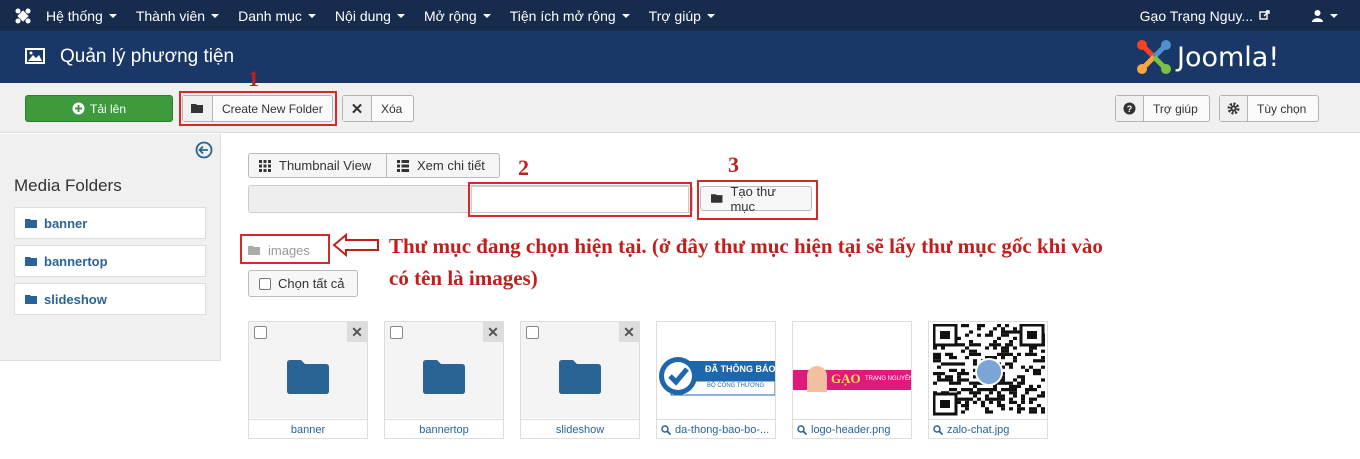 The width and height of the screenshot is (1360, 459). Describe the element at coordinates (99, 108) in the screenshot. I see `upload-button: Tải lên` at that location.